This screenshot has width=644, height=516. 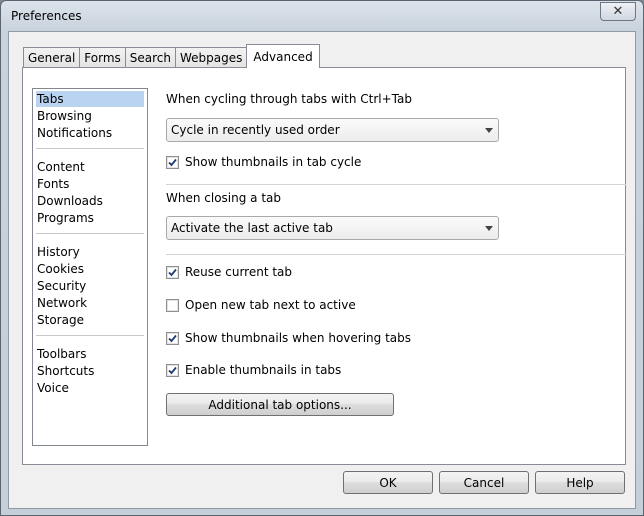 I want to click on tab-thumbnails-checkbox-row: Enable thumbnails in tabs, so click(x=253, y=370).